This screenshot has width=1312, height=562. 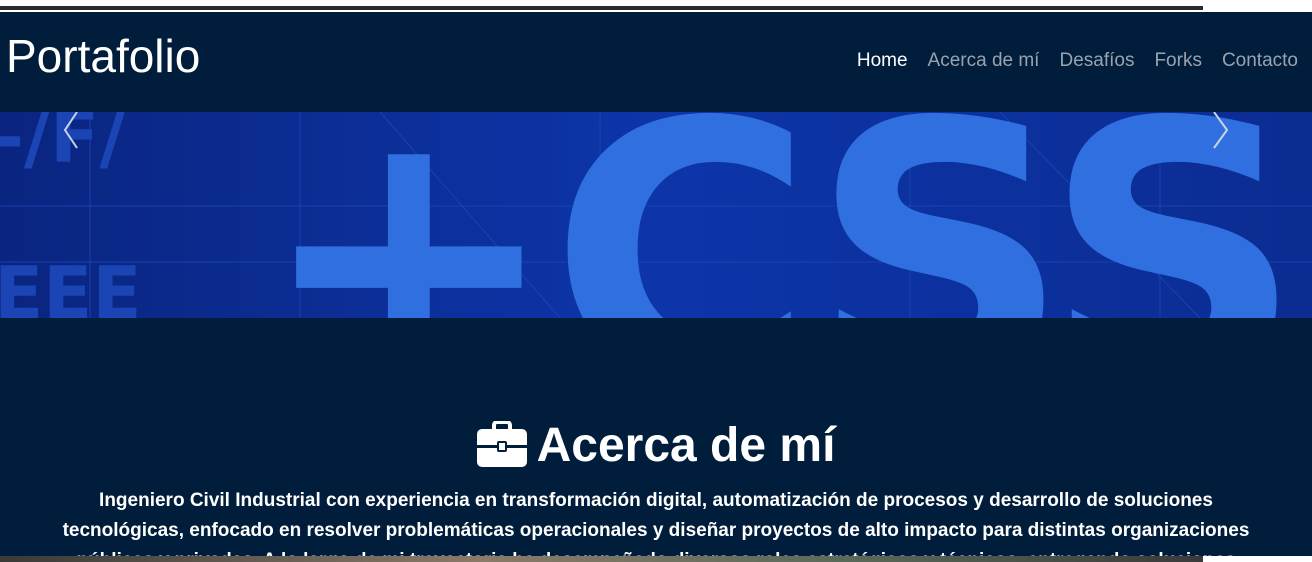 I want to click on chevron-left-icon, so click(x=70, y=130).